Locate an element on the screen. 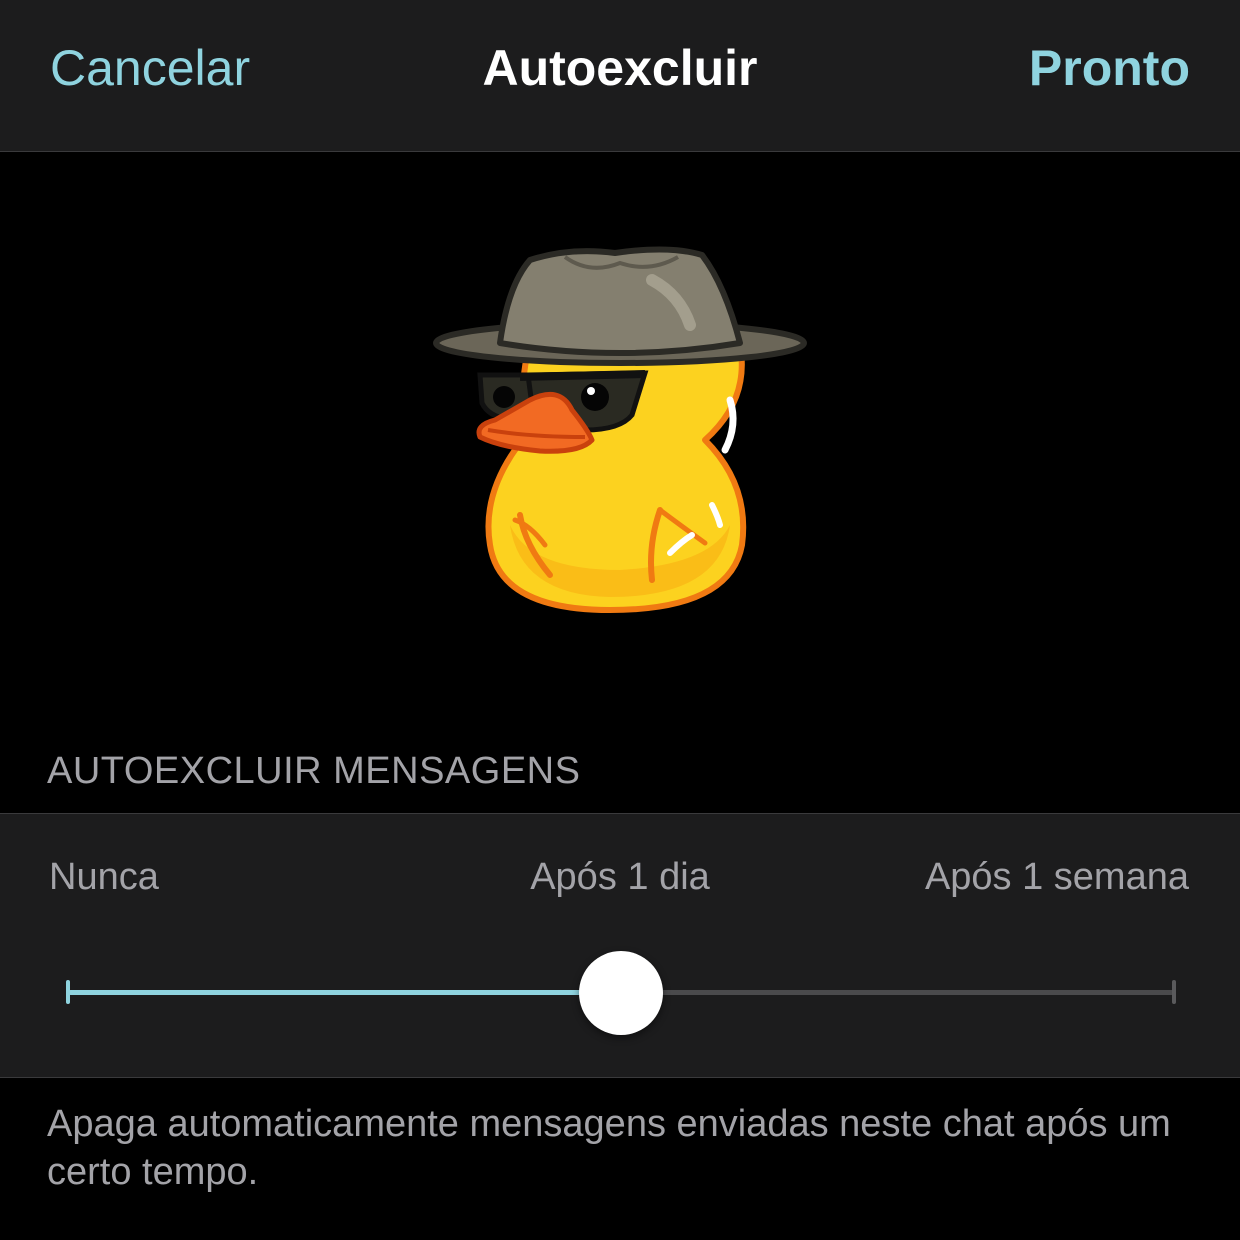 Image resolution: width=1240 pixels, height=1240 pixels. cancel-button: Cancelar is located at coordinates (150, 68).